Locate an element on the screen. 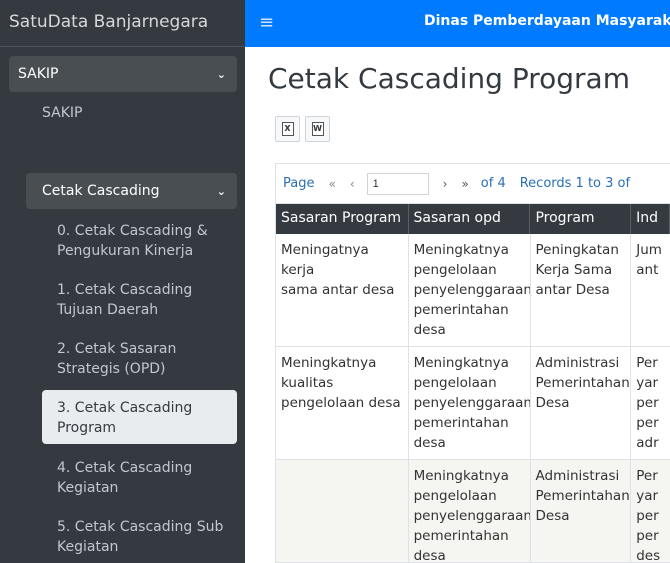 The image size is (670, 563). sidebar-item-cascading-kegiatan: 4. Cetak Cascading Kegiatan is located at coordinates (139, 478).